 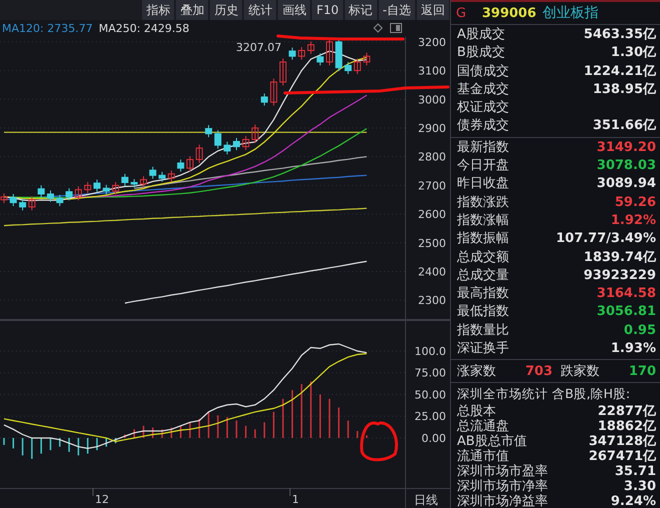 I want to click on toolbar-button: -自选, so click(x=396, y=10).